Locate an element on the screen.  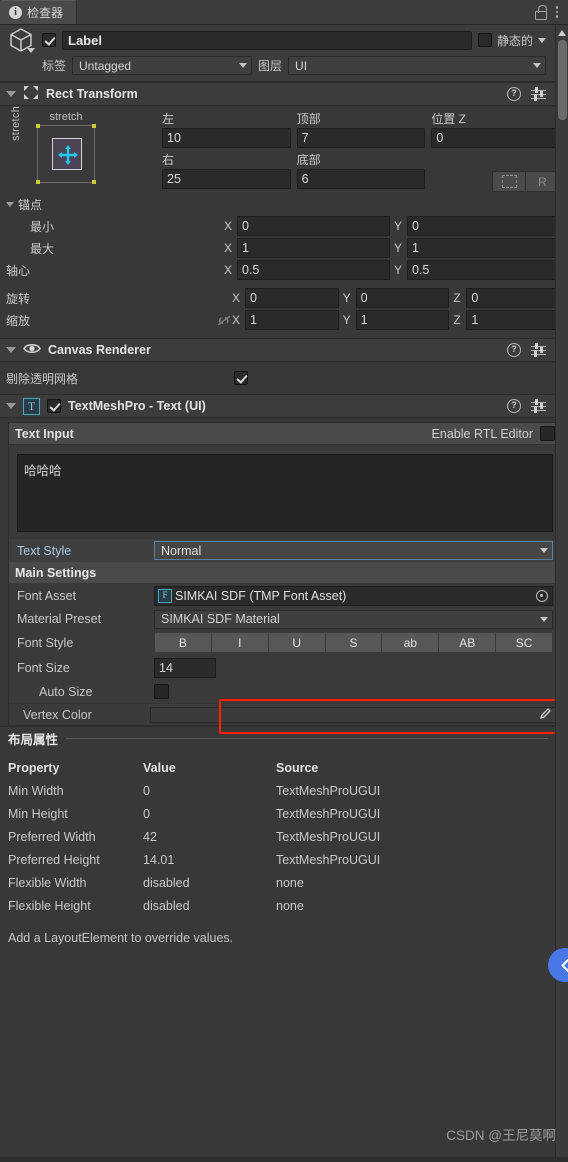
material-preset-value: SIMKAI SDF Material is located at coordinates (220, 619).